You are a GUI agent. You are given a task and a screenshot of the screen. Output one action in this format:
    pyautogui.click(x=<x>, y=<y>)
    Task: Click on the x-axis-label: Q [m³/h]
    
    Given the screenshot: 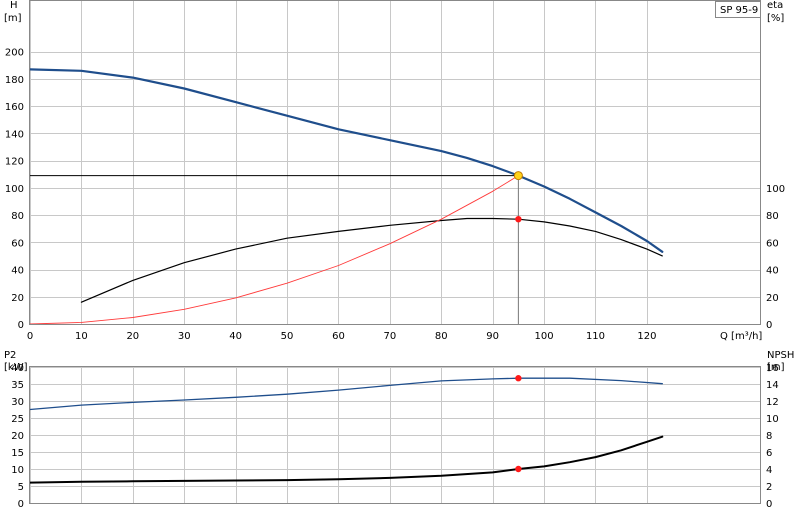 What is the action you would take?
    pyautogui.click(x=741, y=336)
    